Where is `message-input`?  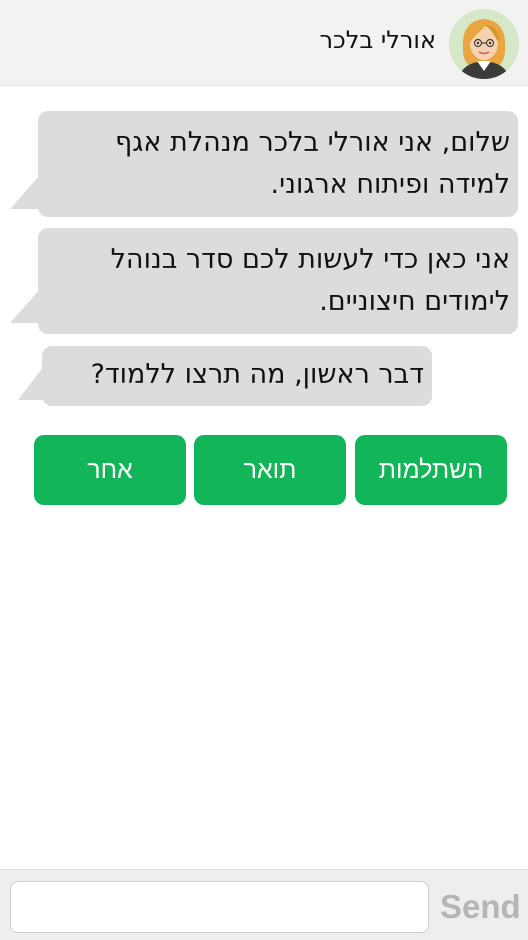
message-input is located at coordinates (219, 907).